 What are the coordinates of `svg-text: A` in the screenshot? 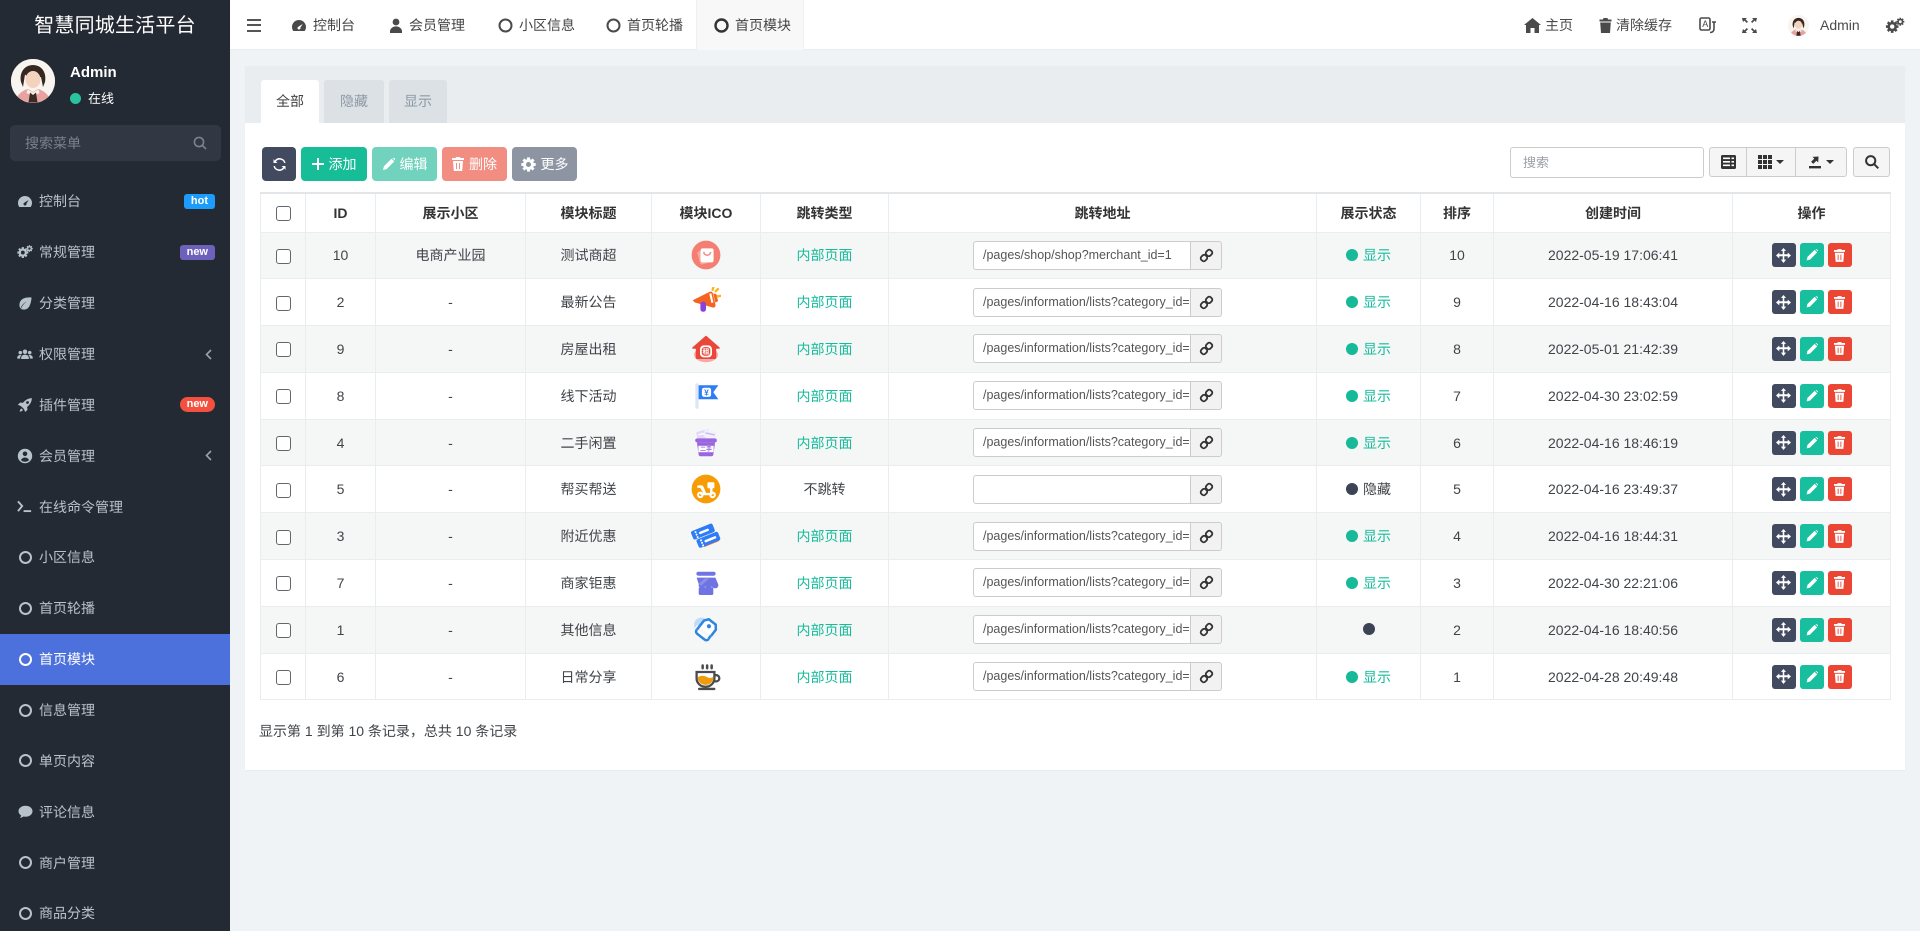 It's located at (1705, 24).